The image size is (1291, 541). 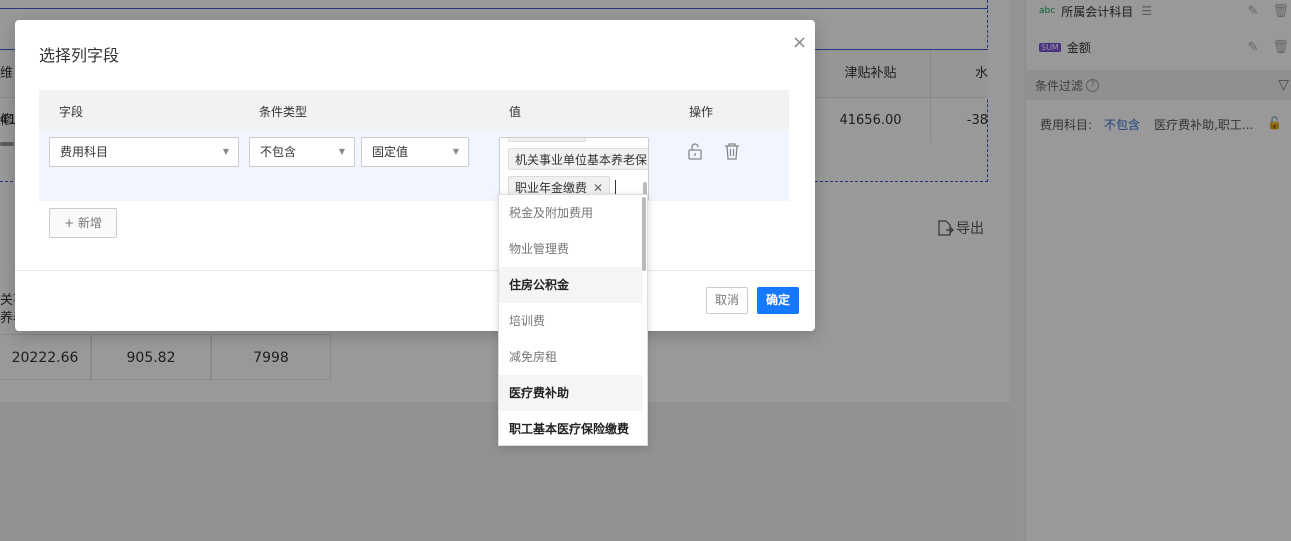 What do you see at coordinates (283, 112) in the screenshot?
I see `header-condition-type: 条件类型` at bounding box center [283, 112].